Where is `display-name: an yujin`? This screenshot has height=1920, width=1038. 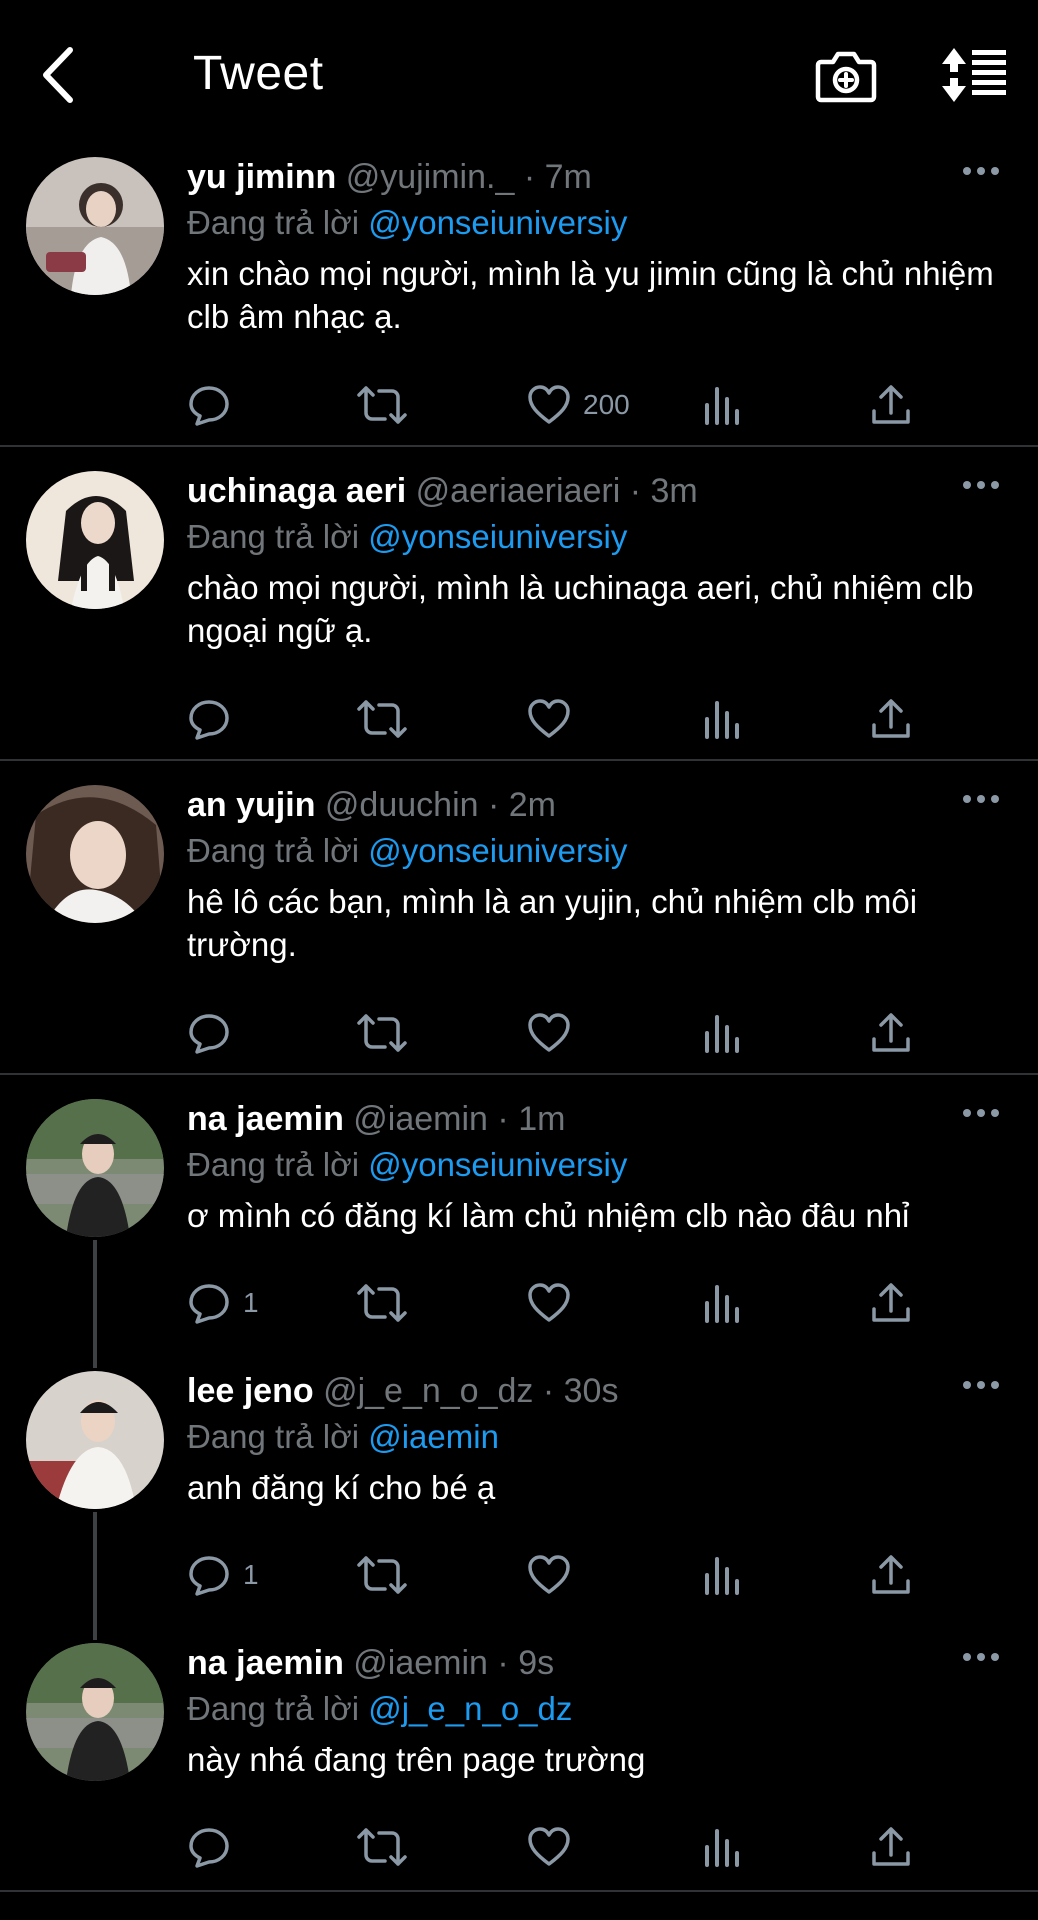
display-name: an yujin is located at coordinates (251, 805).